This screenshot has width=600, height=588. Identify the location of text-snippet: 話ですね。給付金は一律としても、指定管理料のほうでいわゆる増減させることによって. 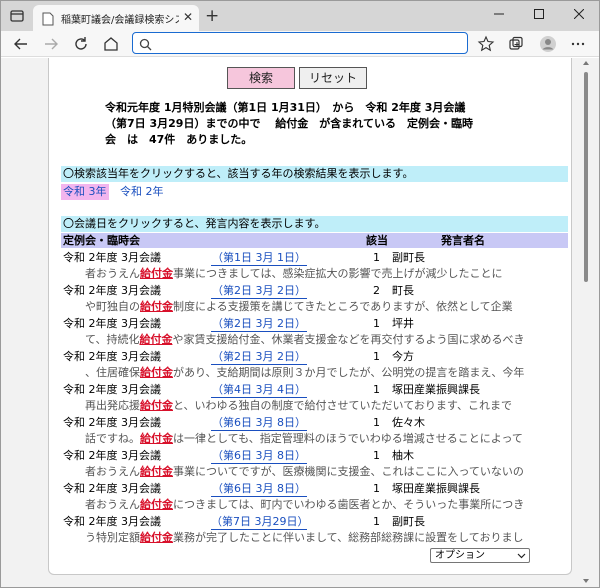
(326, 439).